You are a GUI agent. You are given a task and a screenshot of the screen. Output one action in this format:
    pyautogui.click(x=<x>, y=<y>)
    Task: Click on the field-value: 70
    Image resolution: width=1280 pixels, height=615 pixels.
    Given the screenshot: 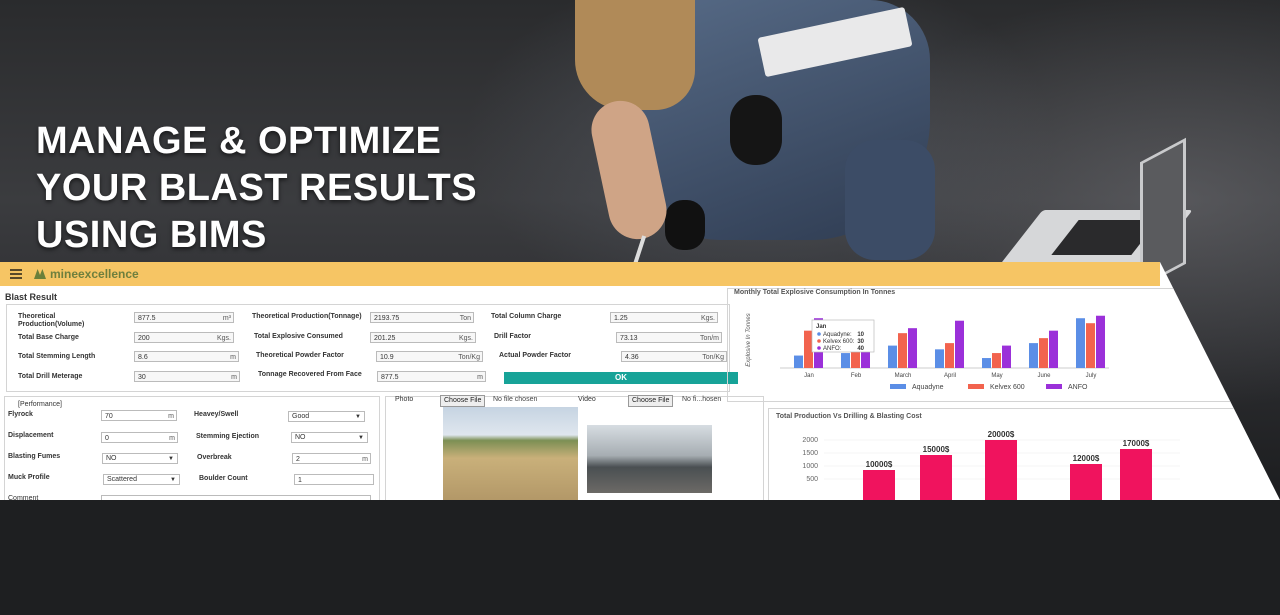 What is the action you would take?
    pyautogui.click(x=109, y=416)
    